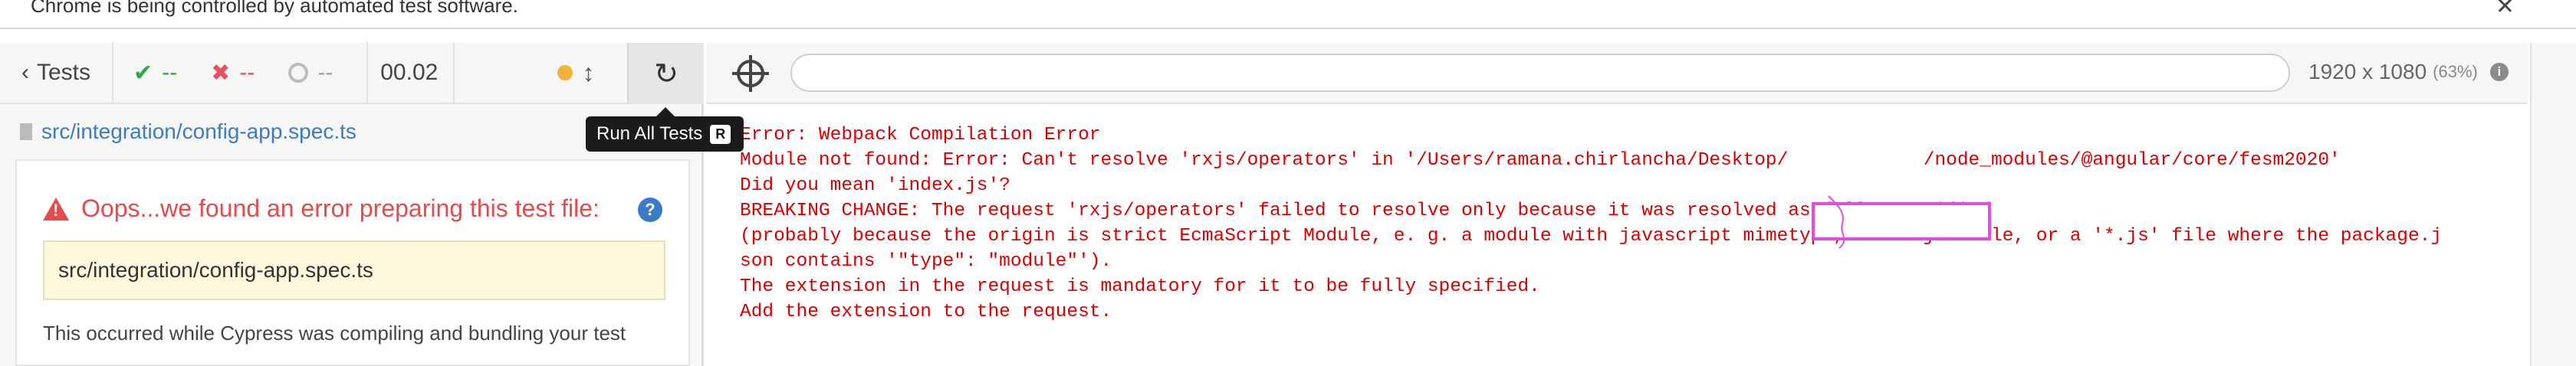 This screenshot has width=2576, height=366. Describe the element at coordinates (1836, 222) in the screenshot. I see `scribble-icon` at that location.